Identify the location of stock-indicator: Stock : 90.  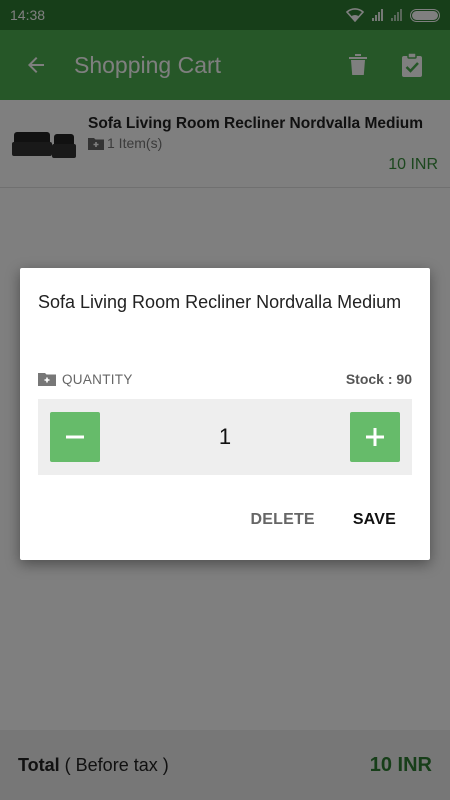
(379, 379).